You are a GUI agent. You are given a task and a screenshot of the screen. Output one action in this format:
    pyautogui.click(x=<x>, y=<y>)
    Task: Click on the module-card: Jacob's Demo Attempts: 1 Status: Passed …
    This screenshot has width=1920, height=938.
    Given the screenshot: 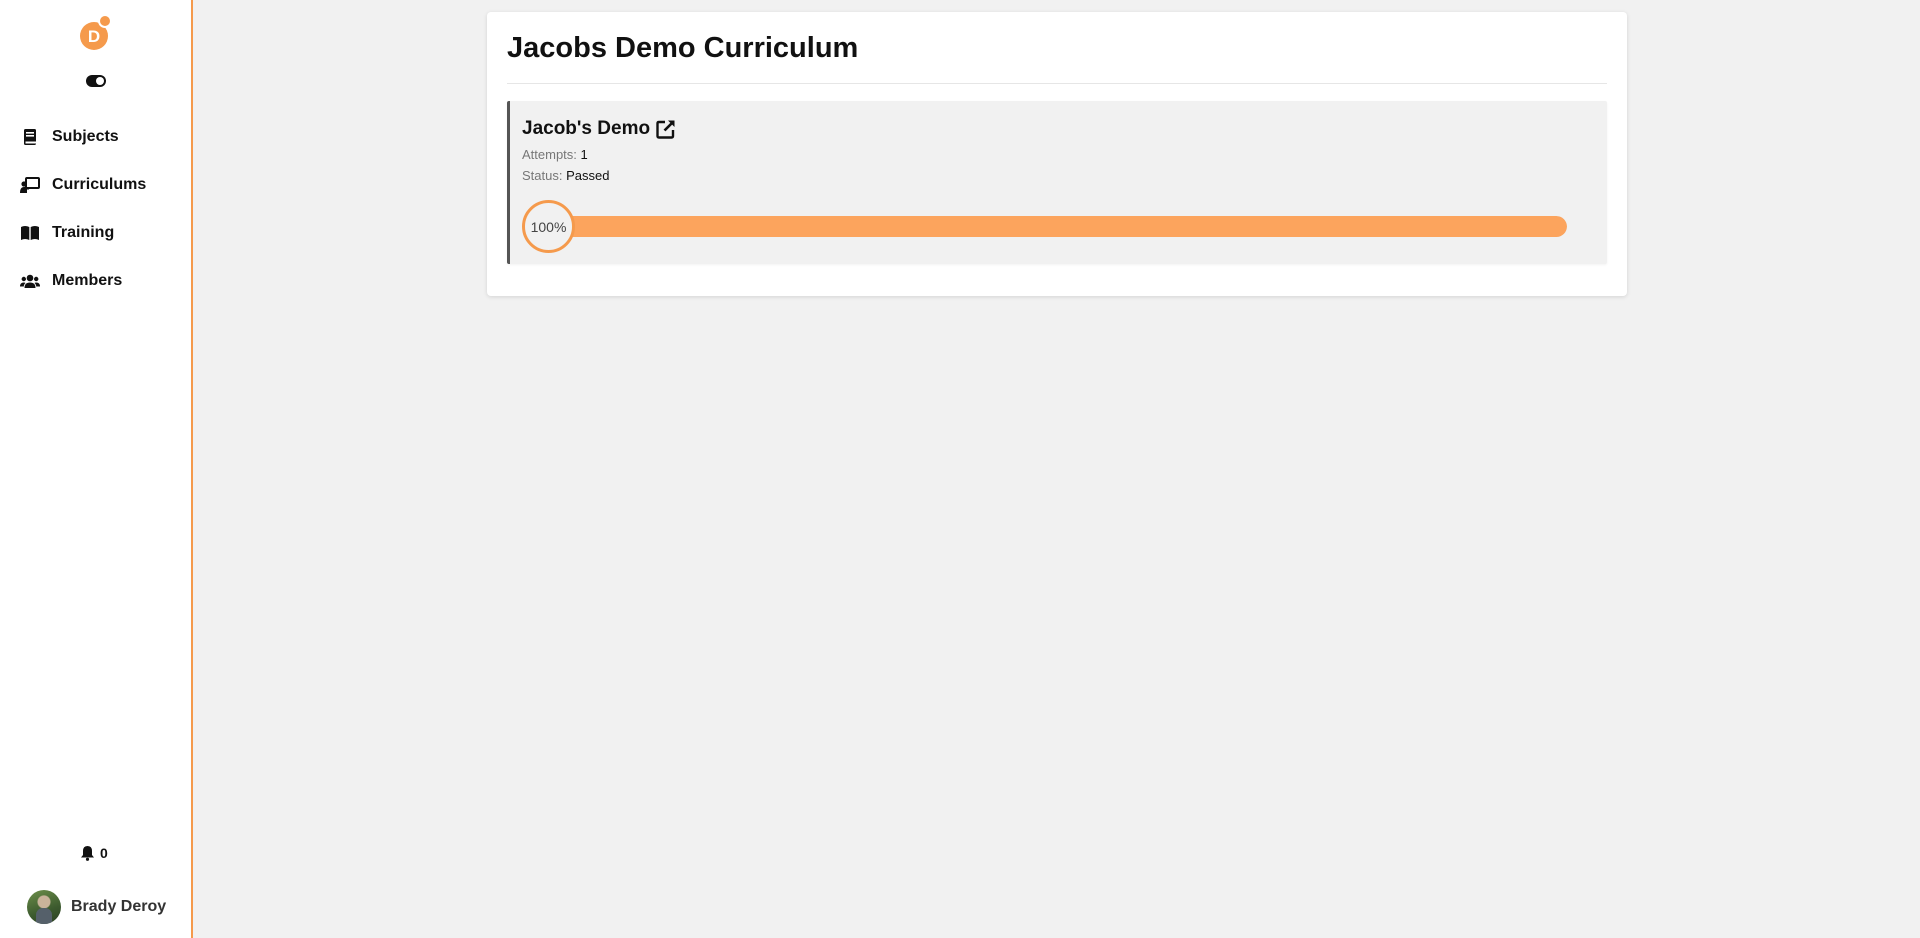 What is the action you would take?
    pyautogui.click(x=1057, y=182)
    